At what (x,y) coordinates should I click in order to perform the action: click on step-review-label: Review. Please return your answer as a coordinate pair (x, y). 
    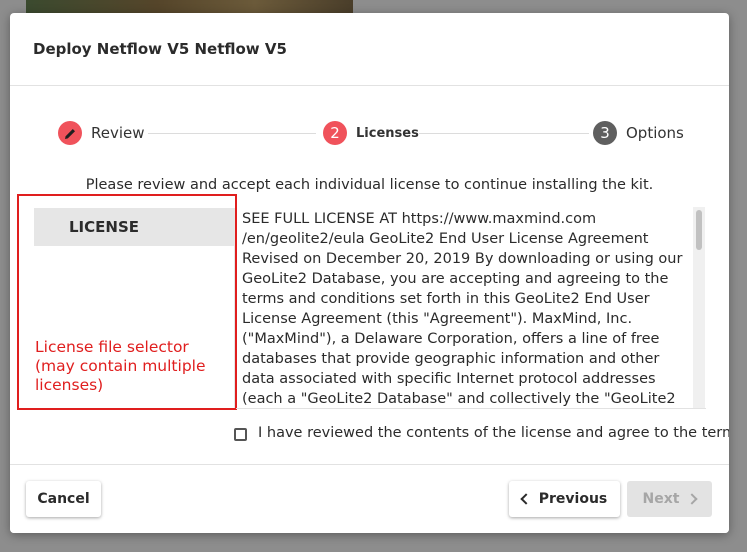
    Looking at the image, I should click on (118, 133).